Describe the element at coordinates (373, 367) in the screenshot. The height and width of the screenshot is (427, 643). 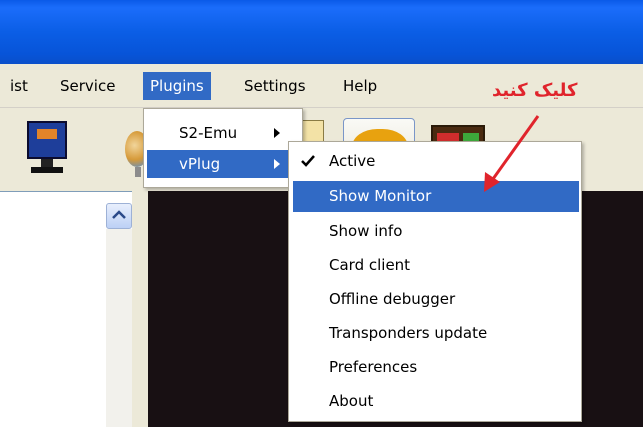
I see `menu-item-label: Preferences` at that location.